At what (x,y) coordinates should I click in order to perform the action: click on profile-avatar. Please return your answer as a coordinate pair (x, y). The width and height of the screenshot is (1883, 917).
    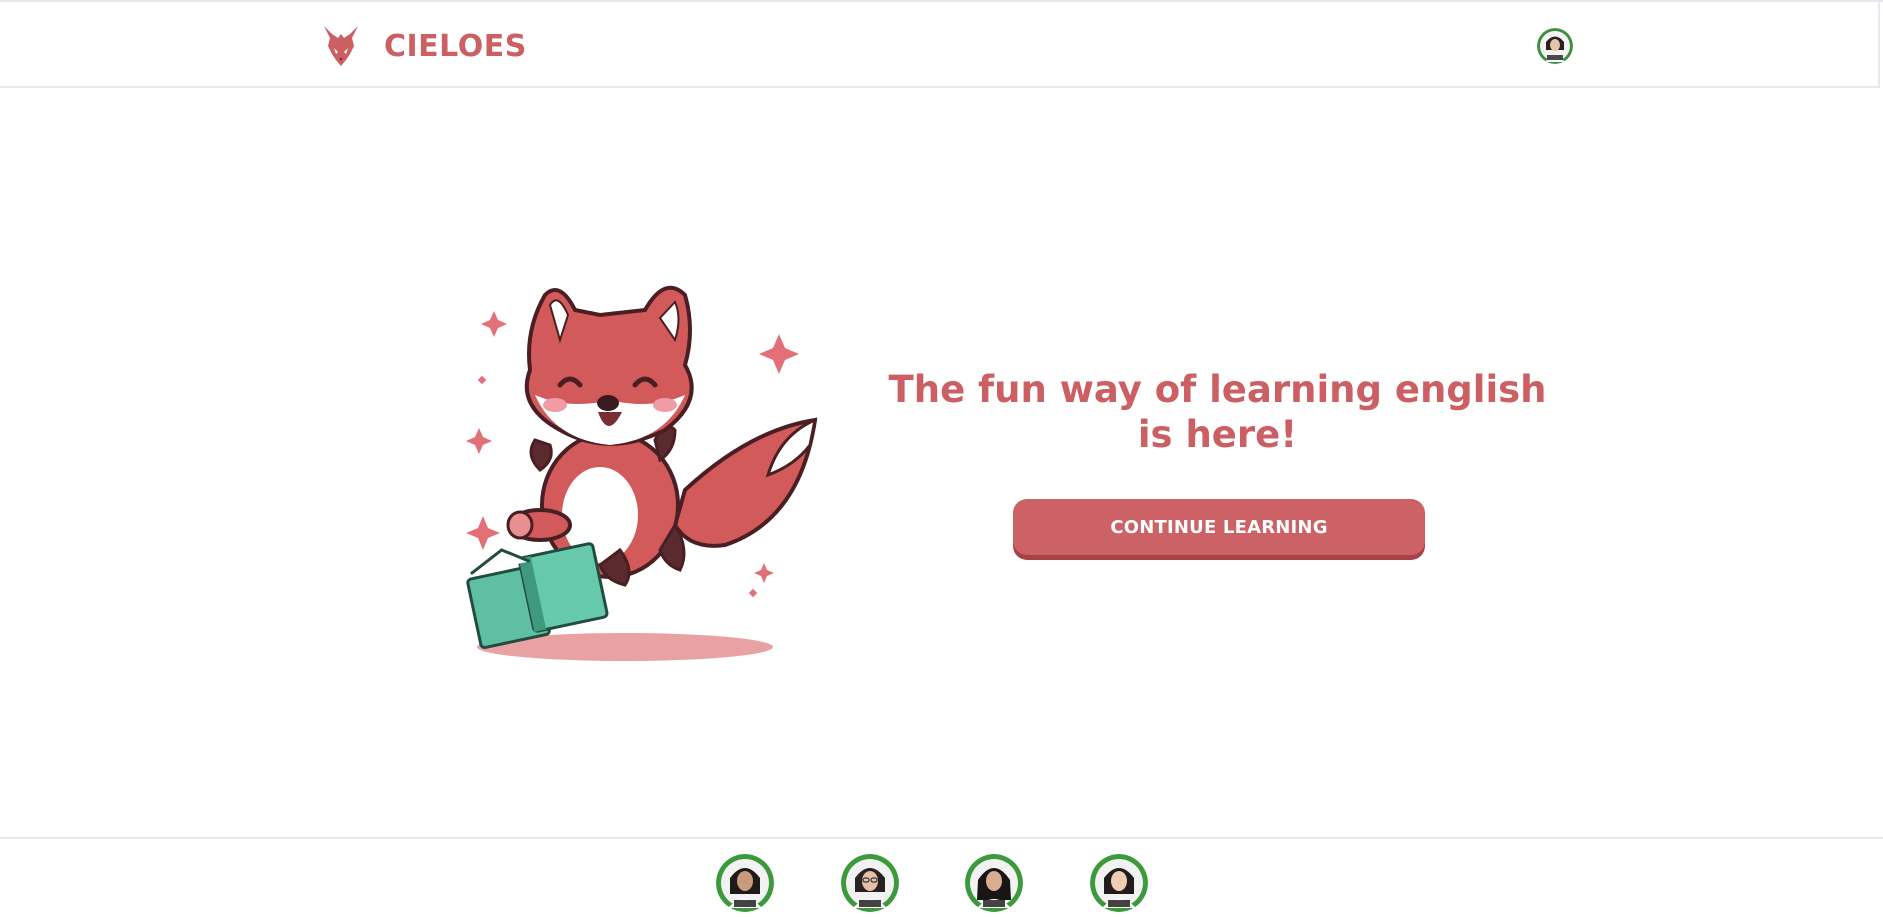
    Looking at the image, I should click on (1555, 46).